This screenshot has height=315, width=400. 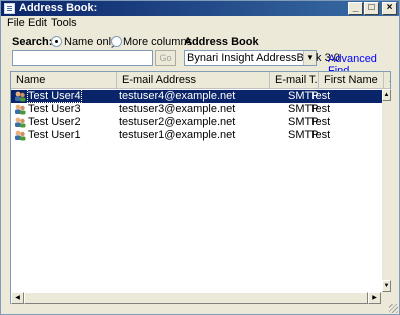 I want to click on contact-name: Test User1, so click(x=54, y=135).